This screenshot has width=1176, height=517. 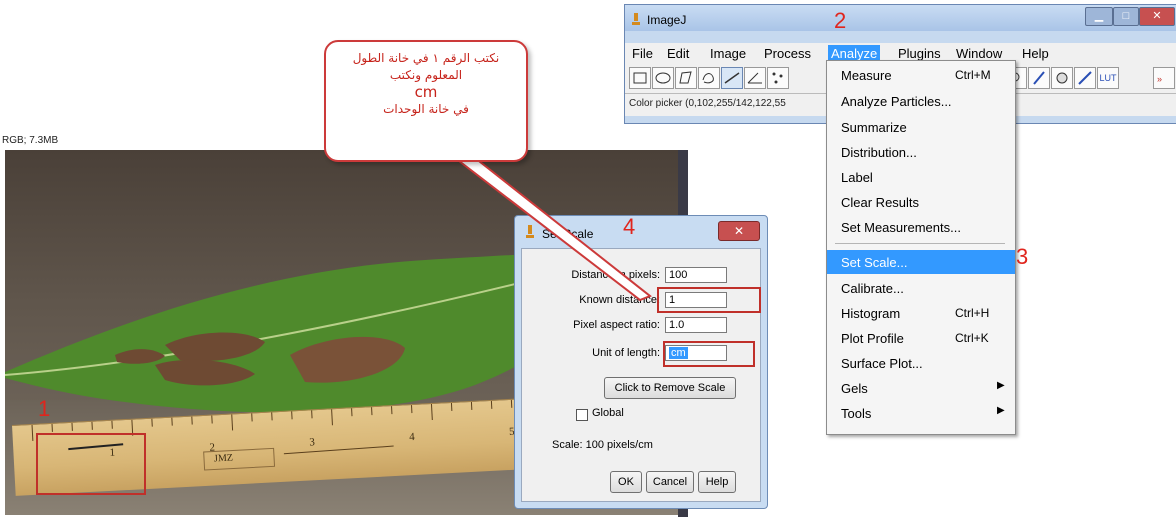 I want to click on callout-line: نكتب الرقم ١ في خانة الطول, so click(x=426, y=58).